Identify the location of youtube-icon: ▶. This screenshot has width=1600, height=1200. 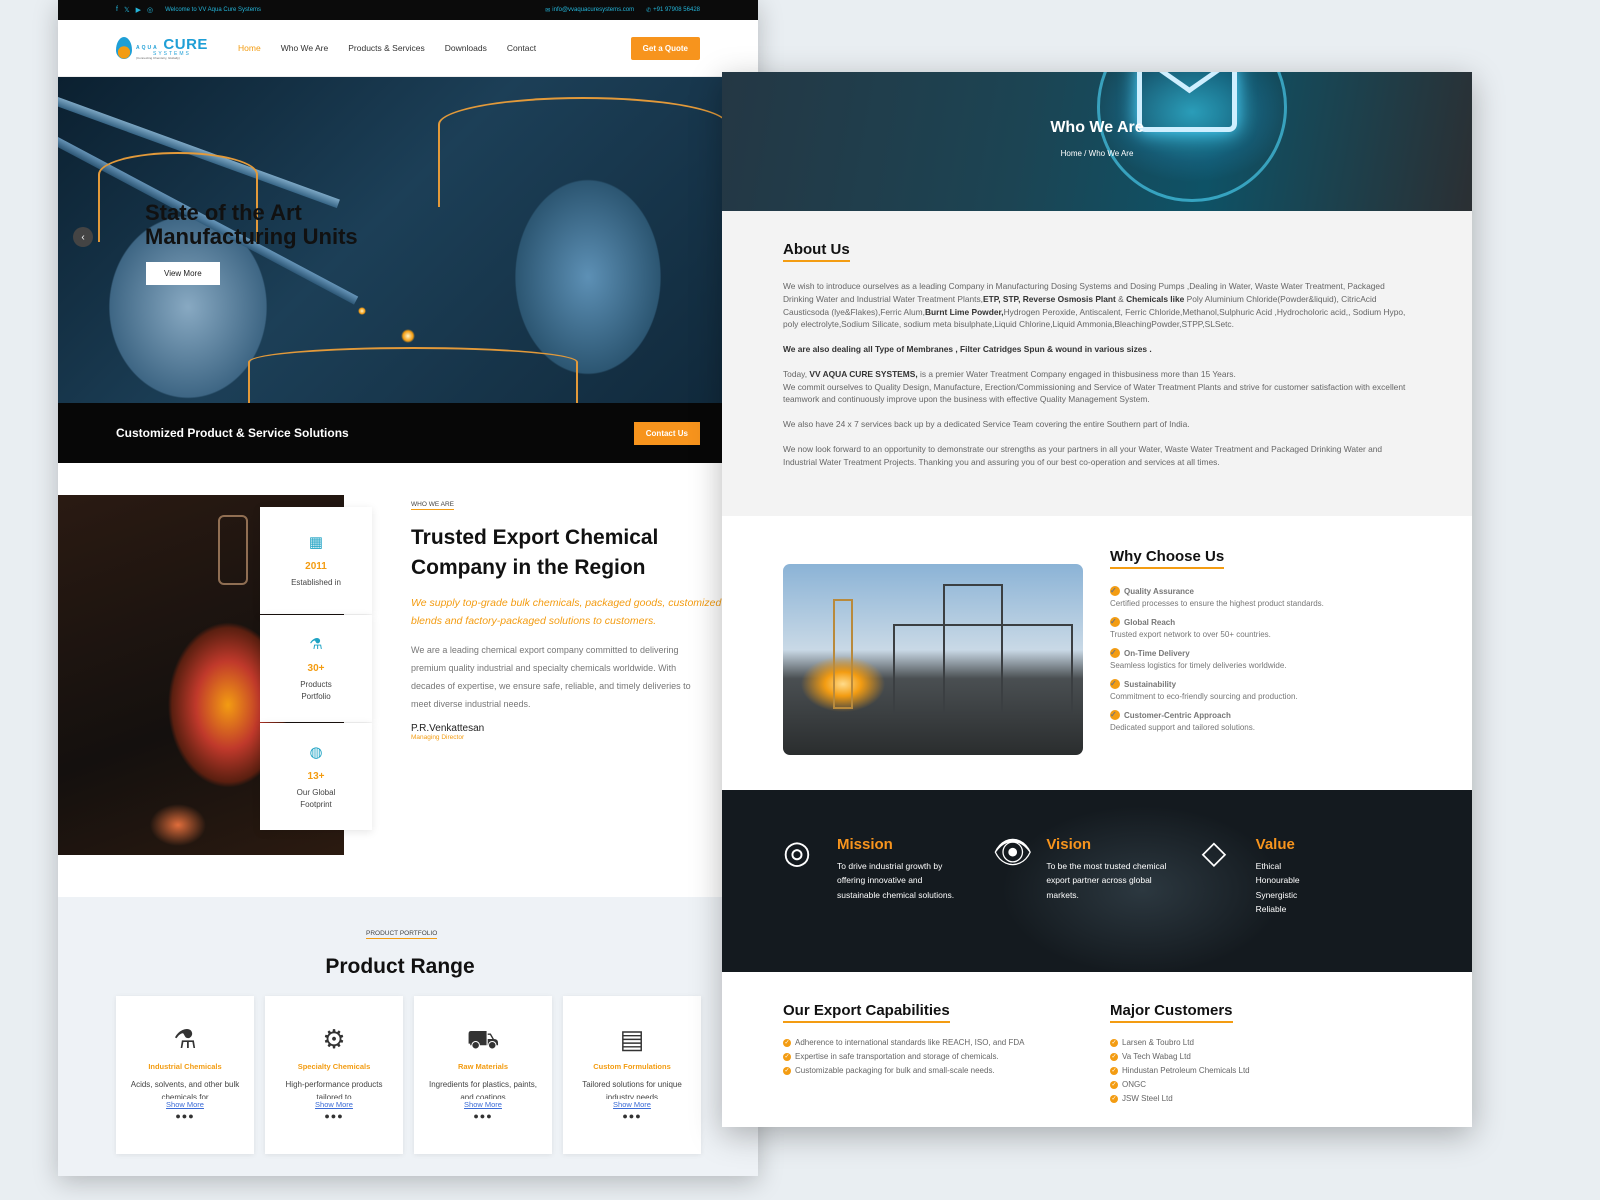
(138, 10).